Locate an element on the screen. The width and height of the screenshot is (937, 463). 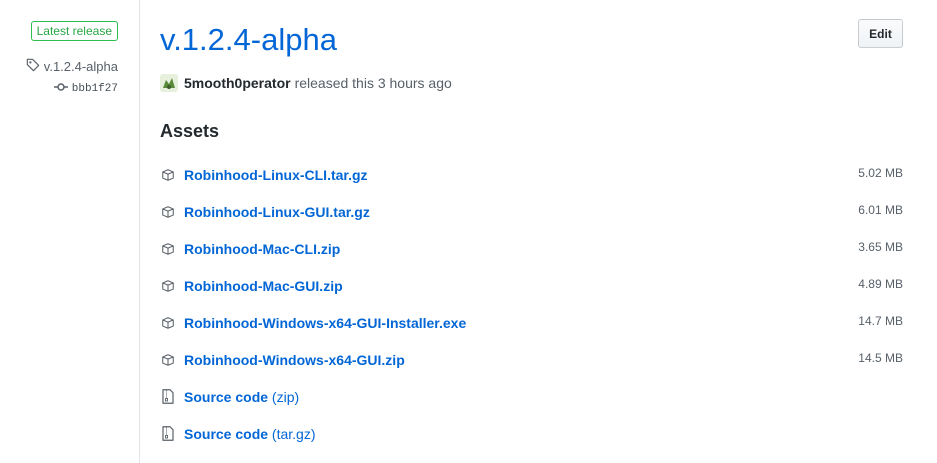
avatar is located at coordinates (169, 83).